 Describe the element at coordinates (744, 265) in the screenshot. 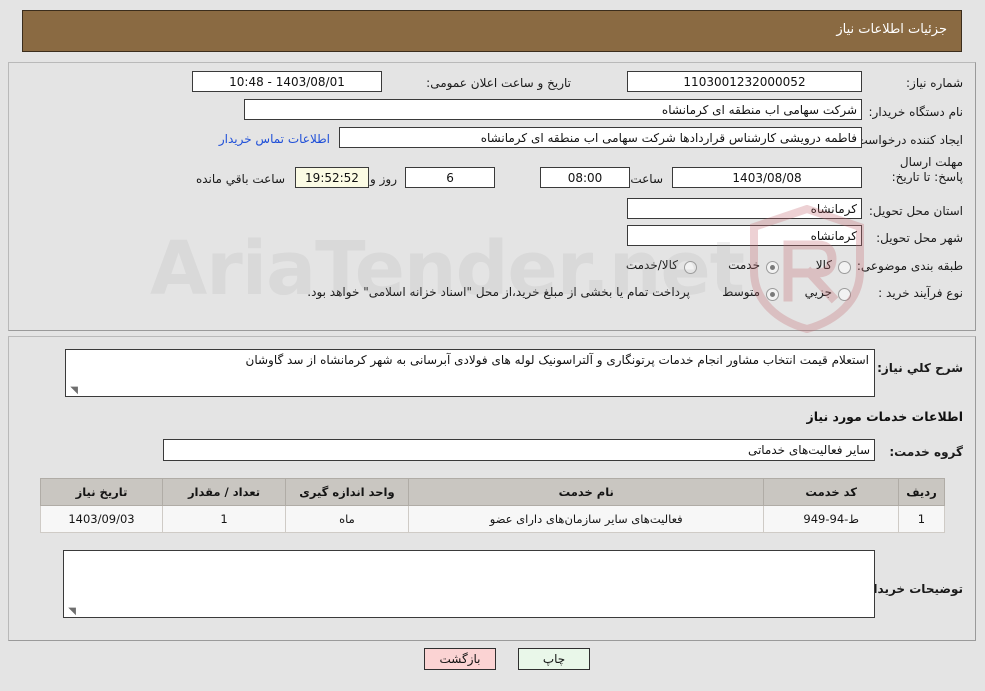

I see `radio-subject-khedmat-label: خدمت` at that location.